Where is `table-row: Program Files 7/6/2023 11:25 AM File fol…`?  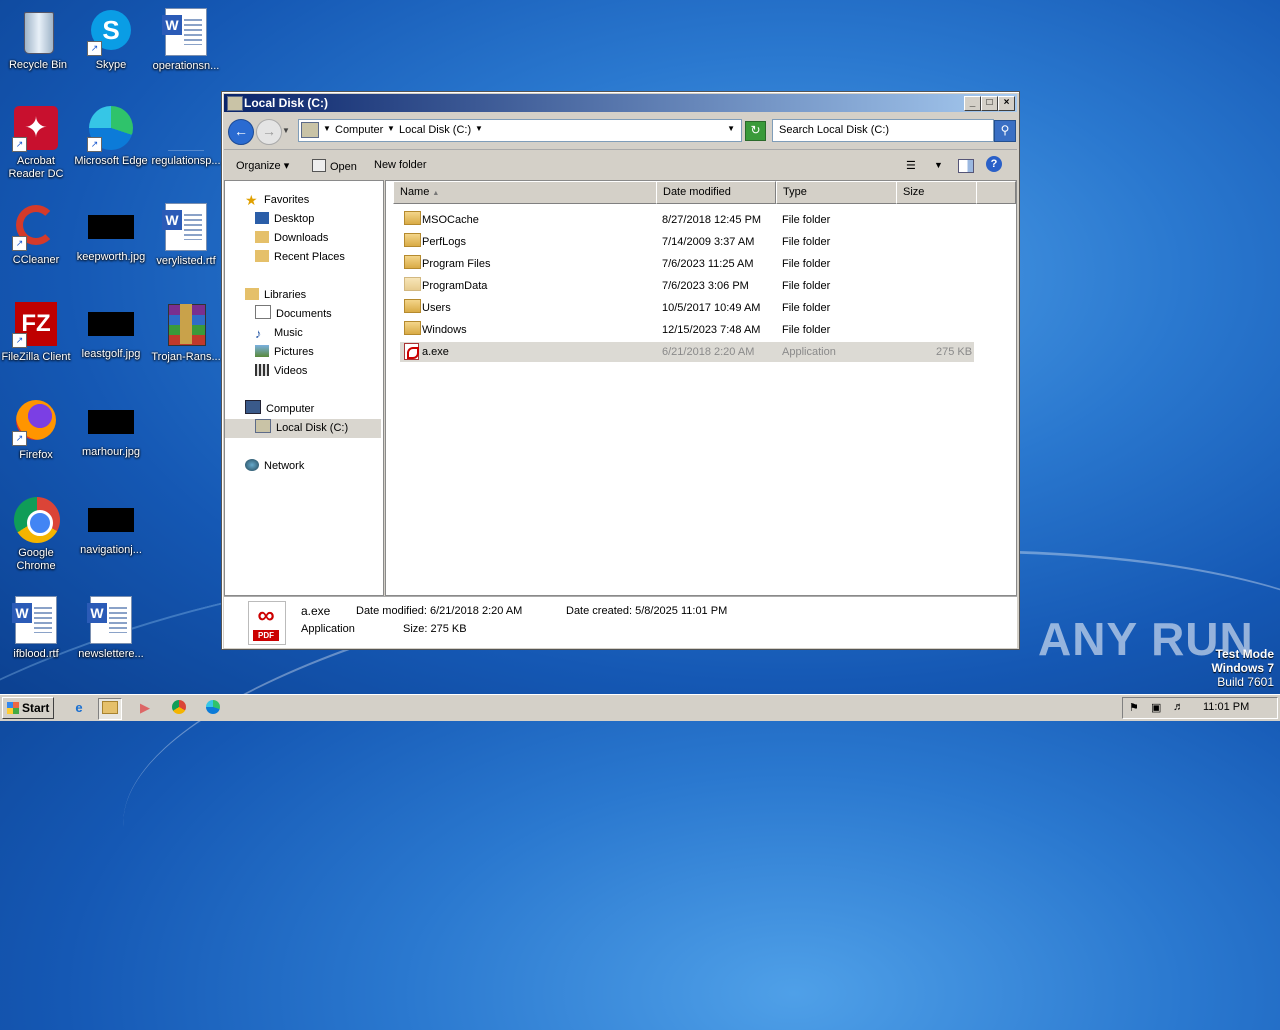
table-row: Program Files 7/6/2023 11:25 AM File fol… is located at coordinates (687, 264).